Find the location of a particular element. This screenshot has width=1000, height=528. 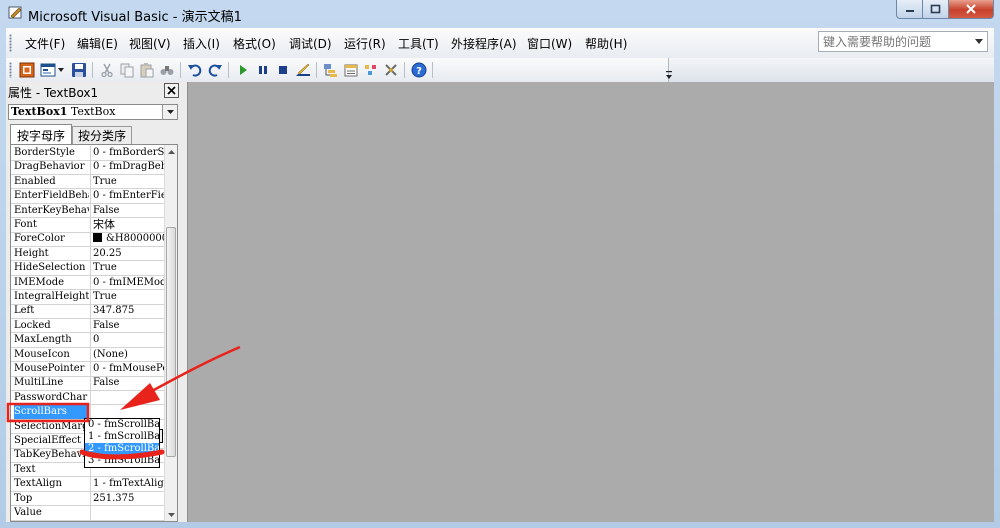

menu-run: 运行(R) is located at coordinates (365, 43).